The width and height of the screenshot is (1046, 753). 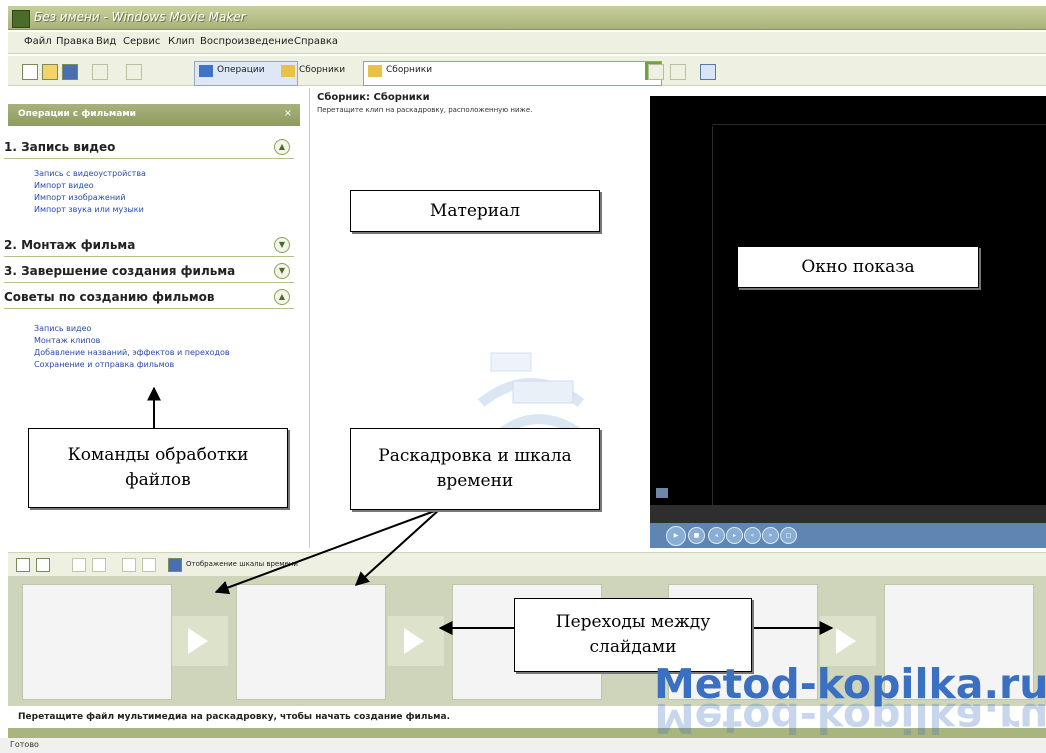 I want to click on callout-material-text: Материал, so click(x=475, y=210).